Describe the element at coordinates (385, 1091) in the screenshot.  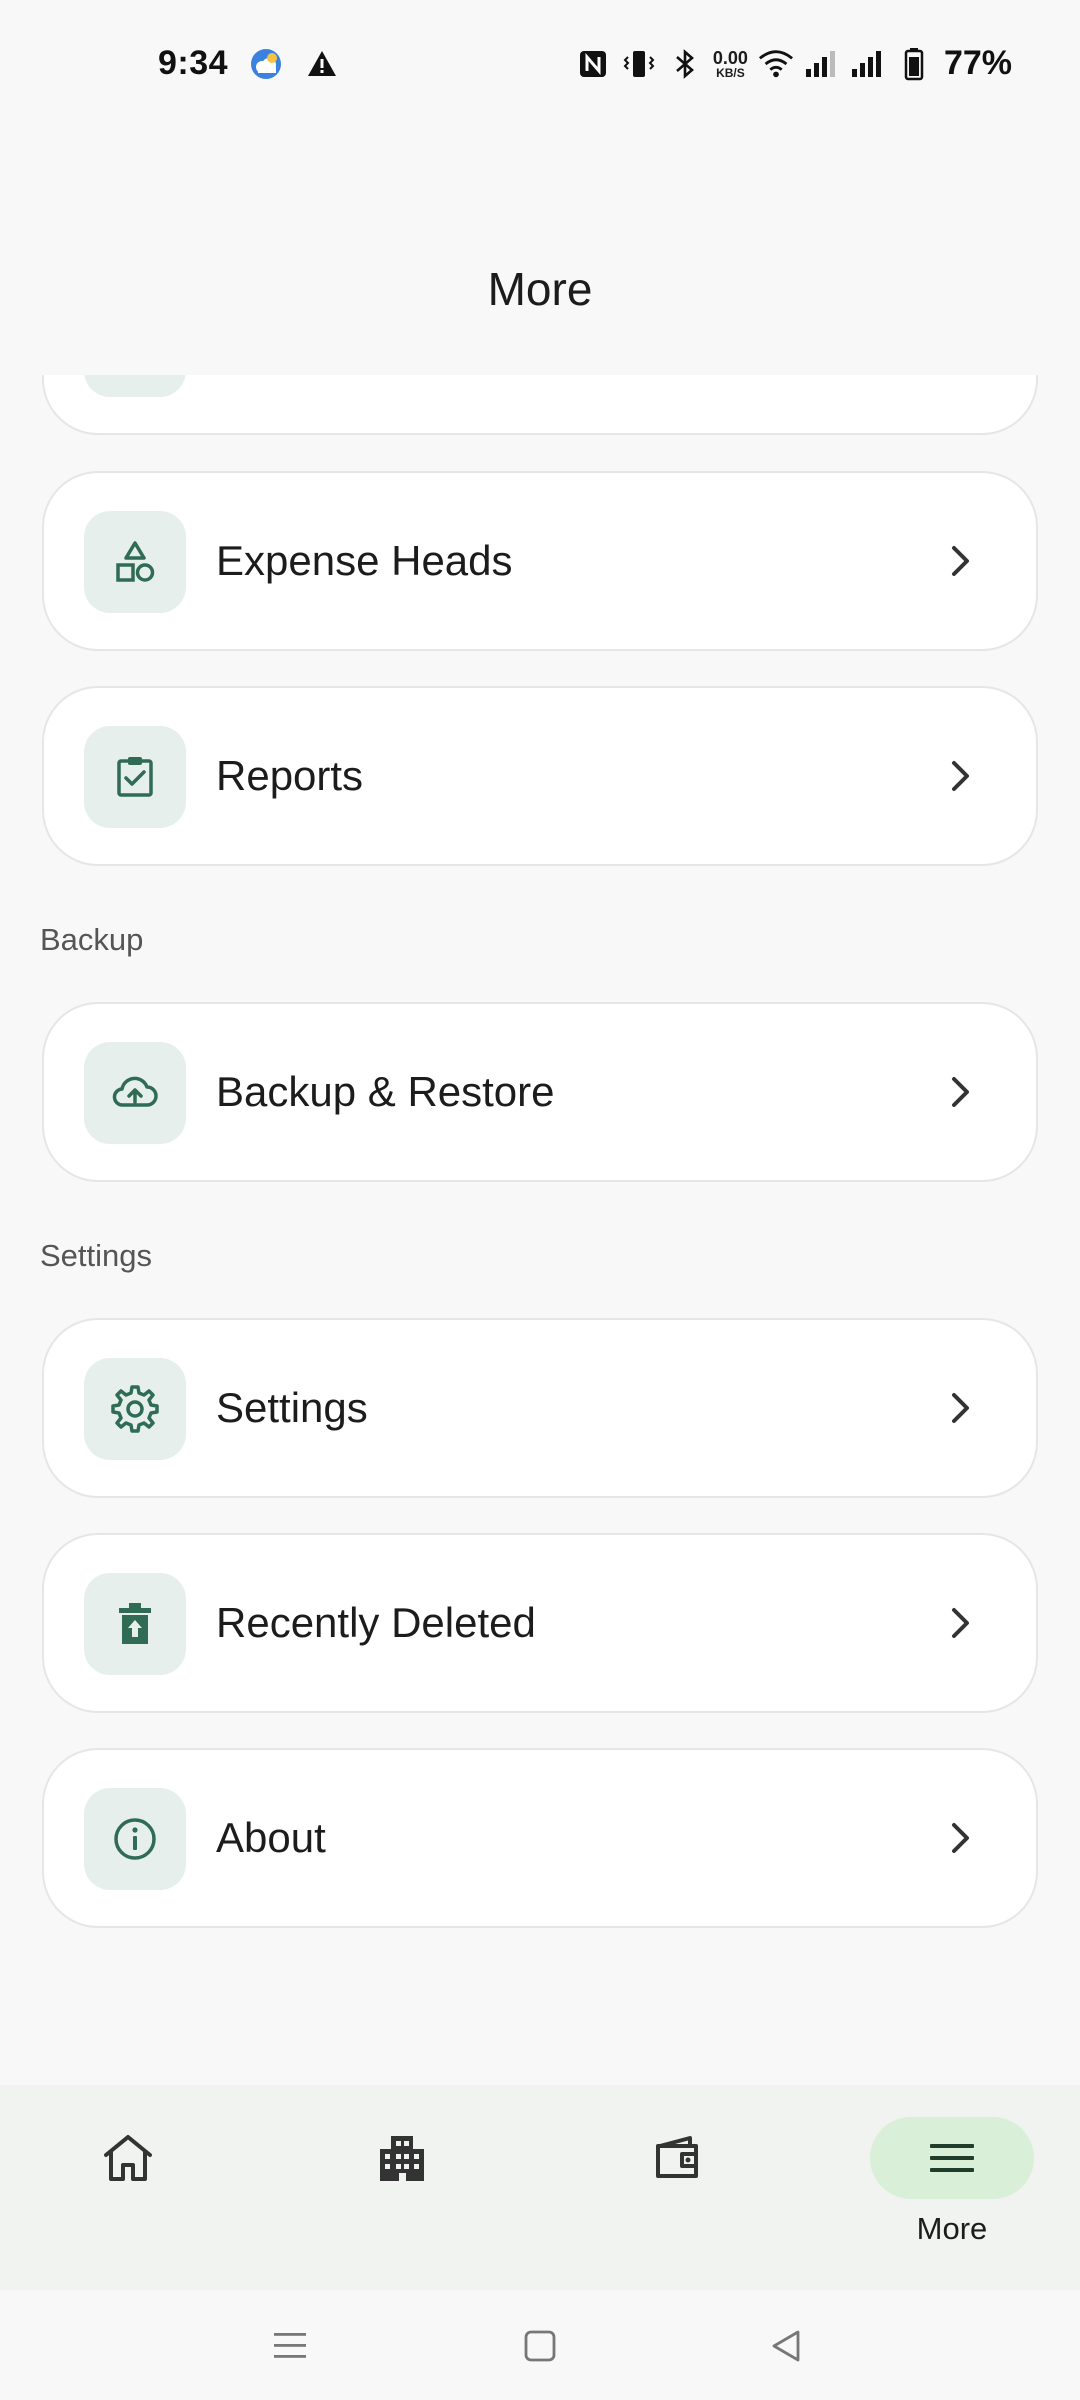
I see `menu-item-label: Backup & Restore` at that location.